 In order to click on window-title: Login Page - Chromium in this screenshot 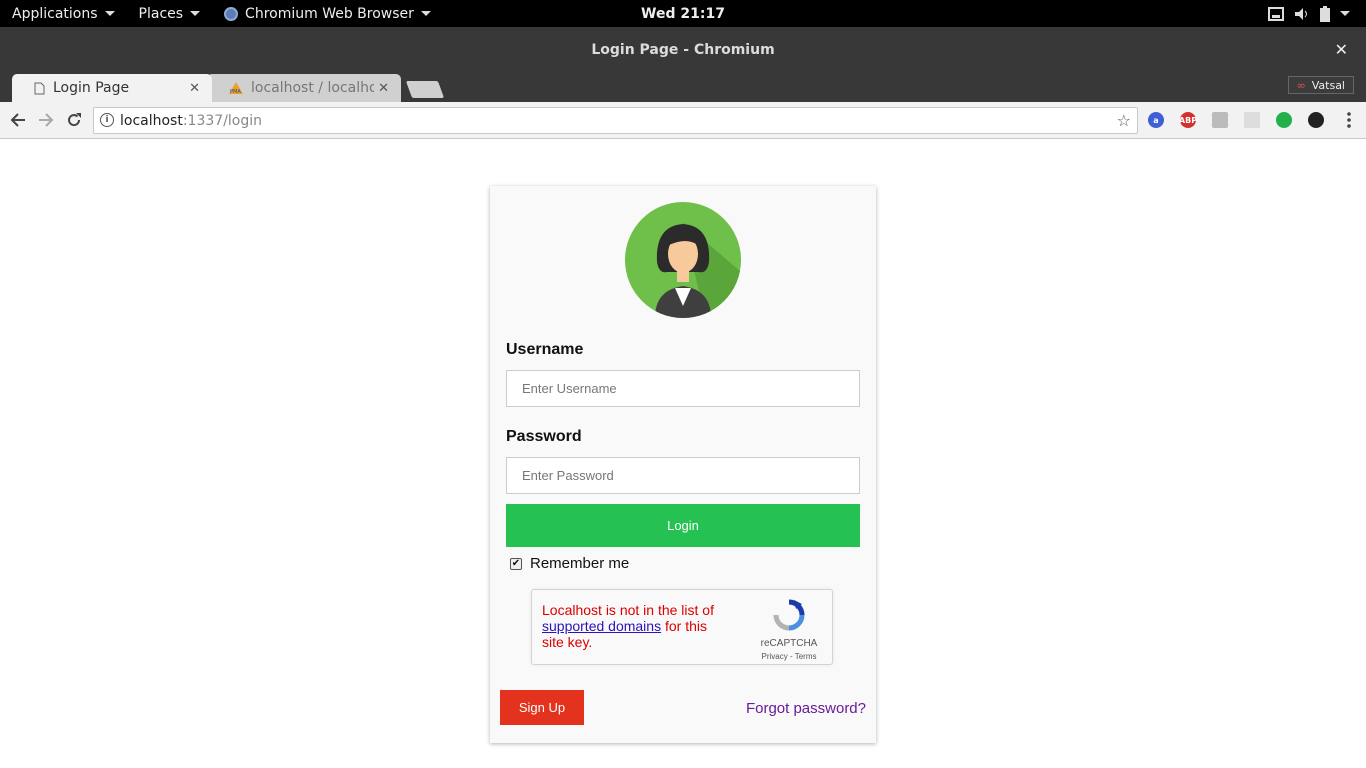, I will do `click(683, 49)`.